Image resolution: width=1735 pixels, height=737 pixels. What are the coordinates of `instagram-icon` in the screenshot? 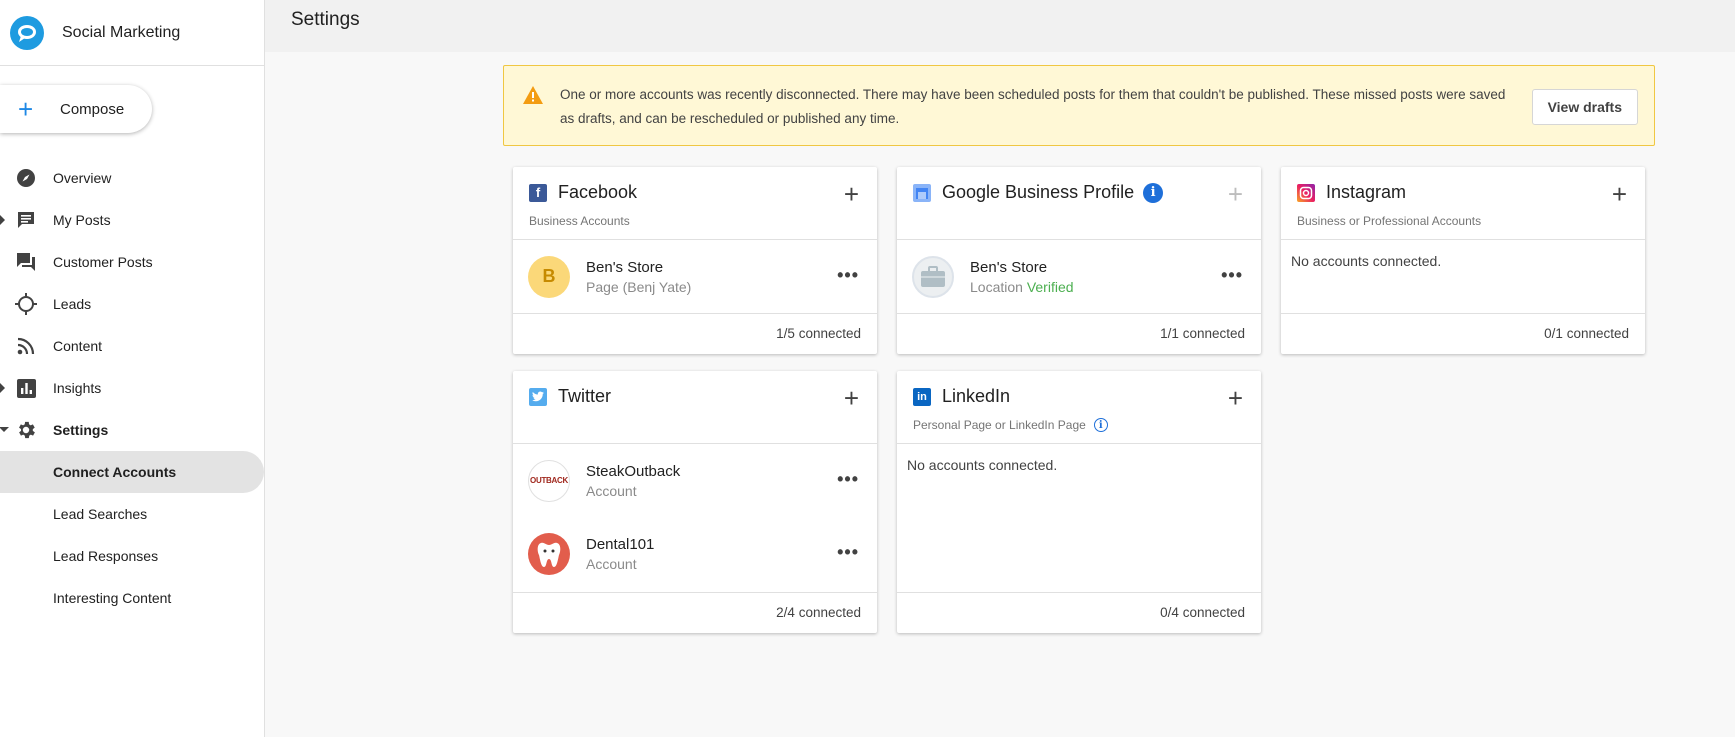 It's located at (1306, 192).